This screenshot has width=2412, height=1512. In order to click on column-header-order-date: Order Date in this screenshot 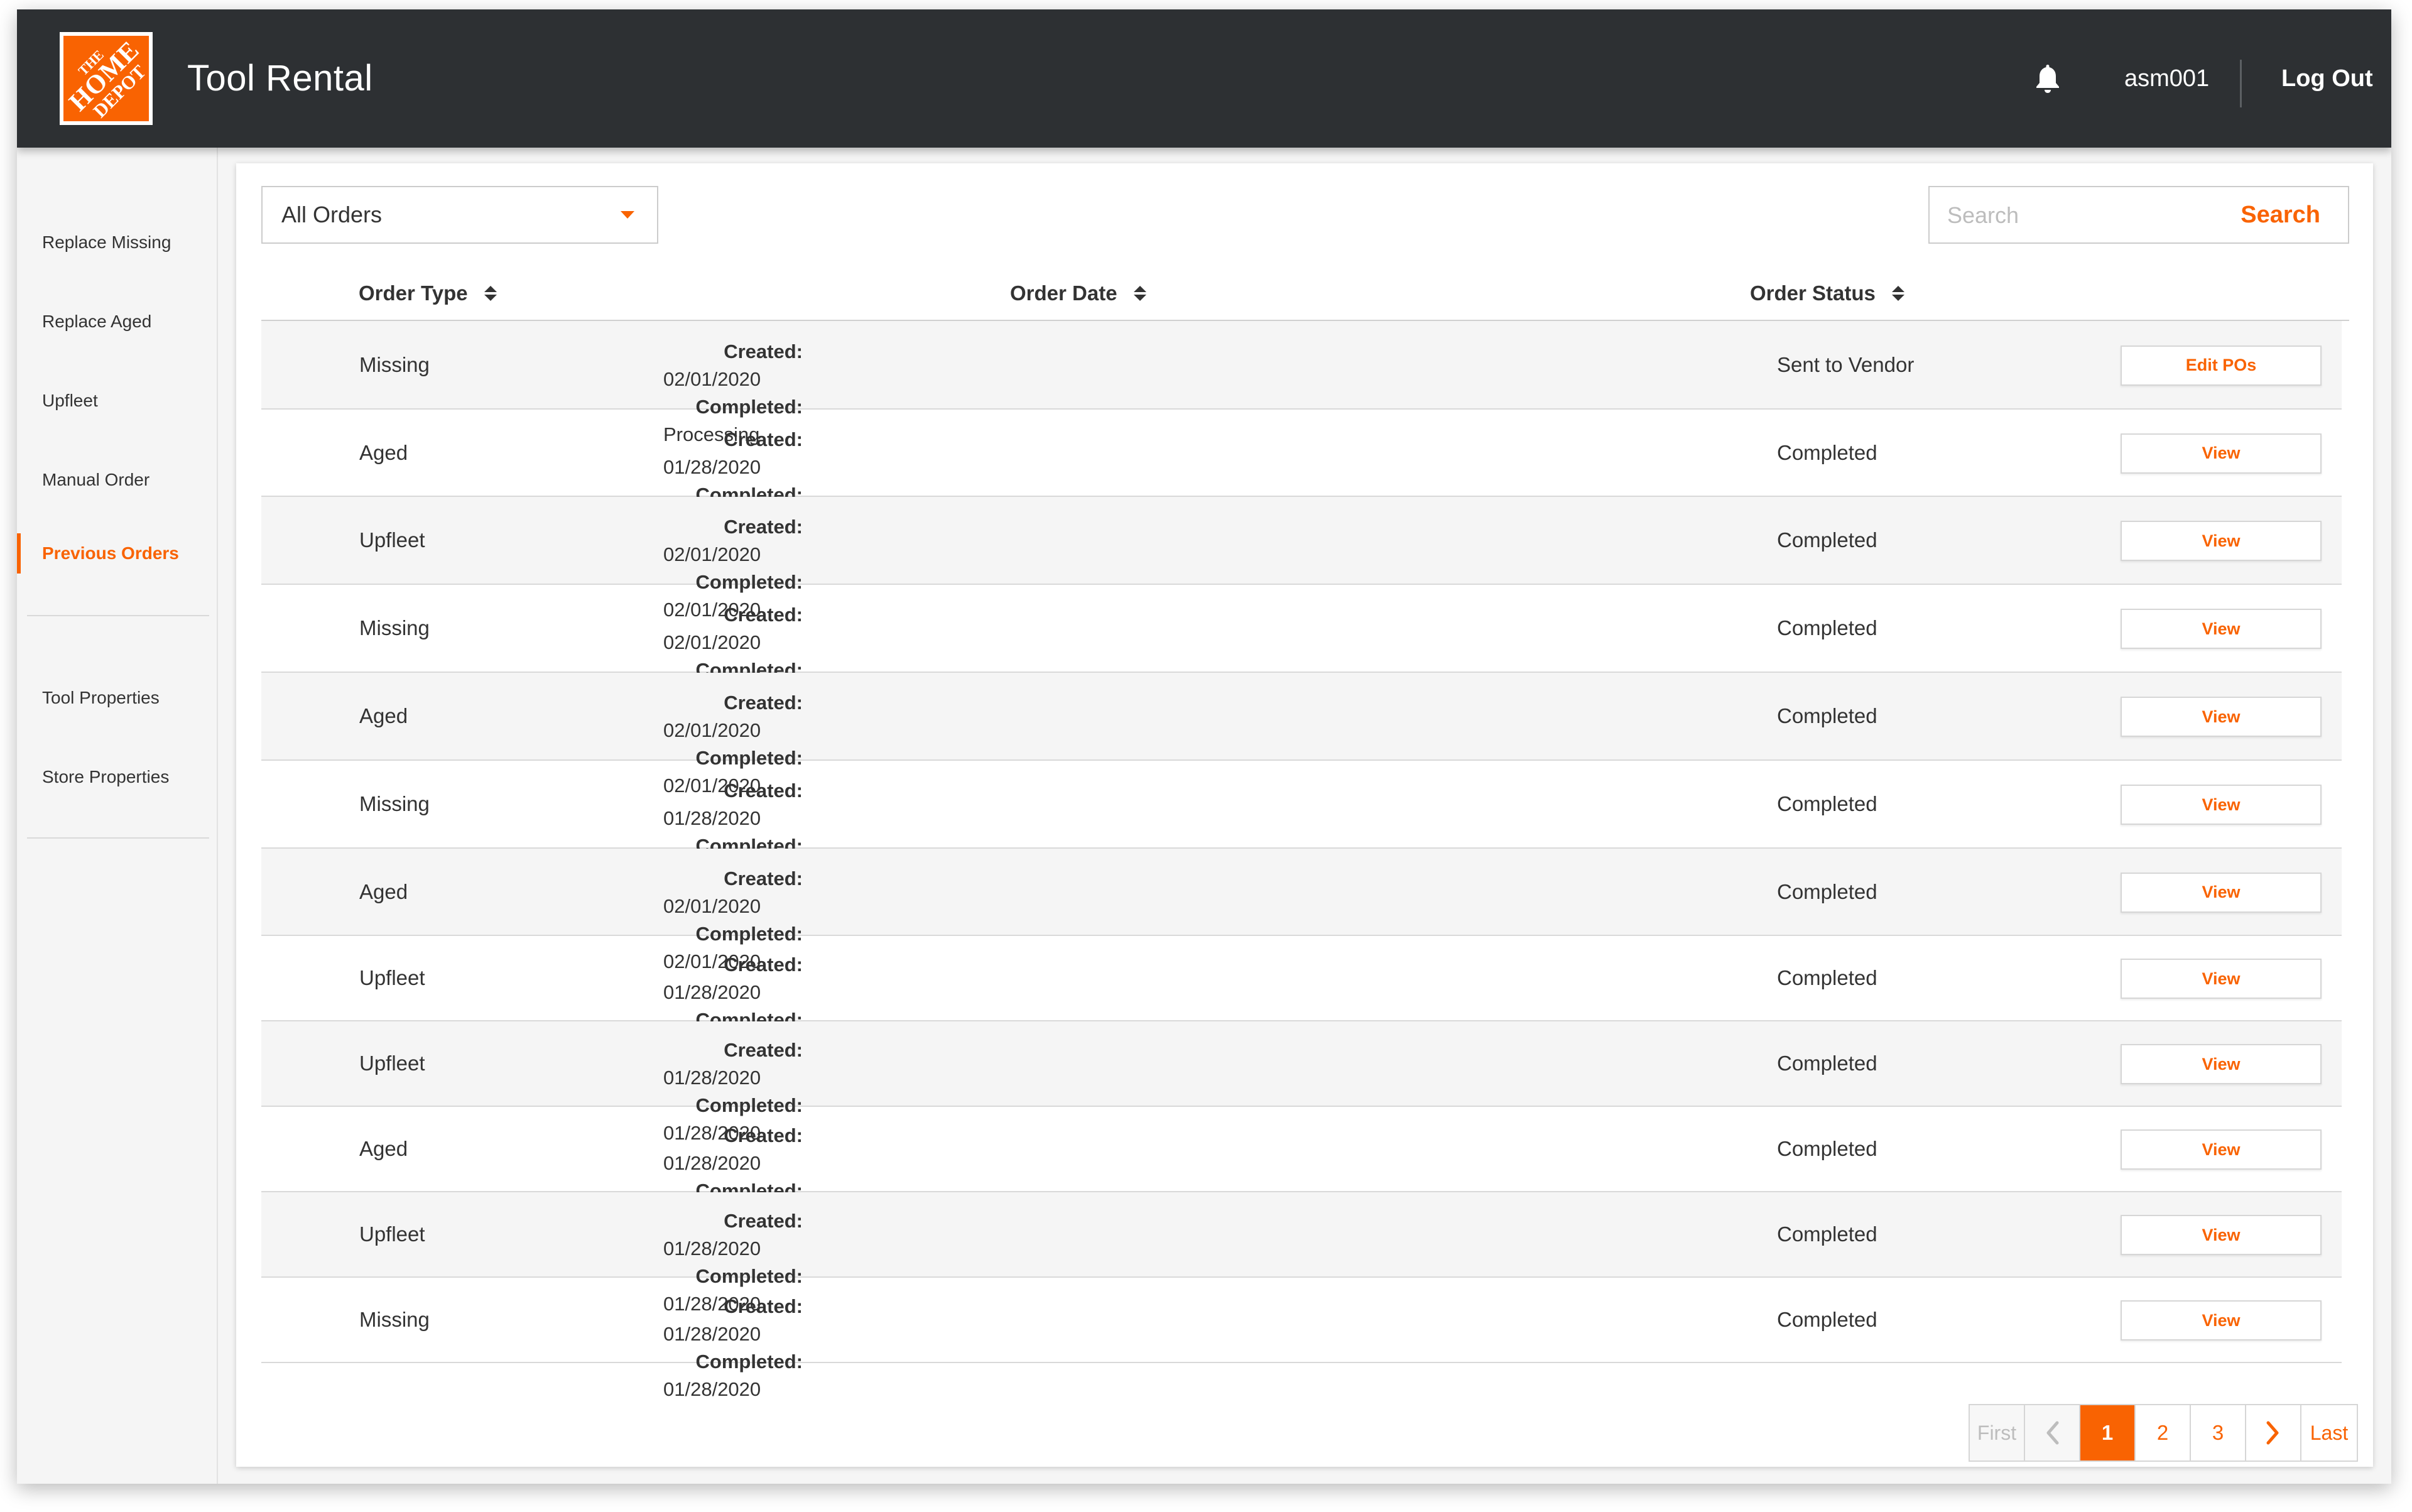, I will do `click(1078, 293)`.